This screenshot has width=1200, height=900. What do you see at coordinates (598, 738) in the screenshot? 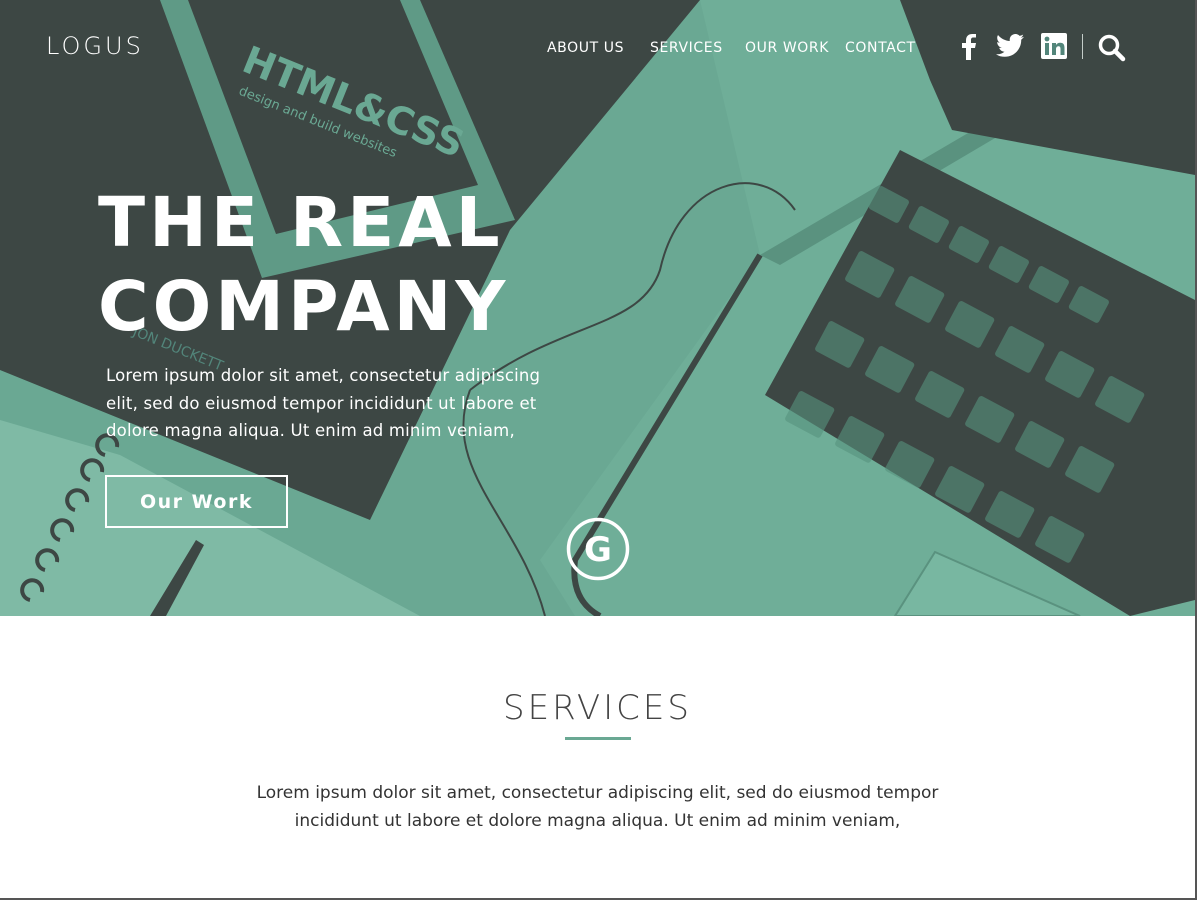
I see `services-title-underline` at bounding box center [598, 738].